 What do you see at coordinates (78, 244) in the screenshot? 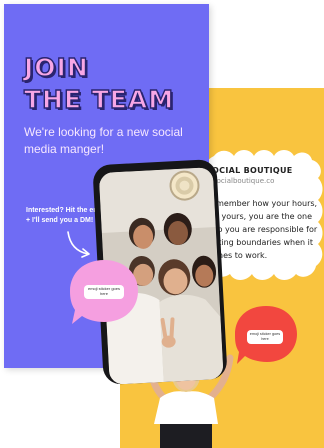
I see `curved-arrow-icon` at bounding box center [78, 244].